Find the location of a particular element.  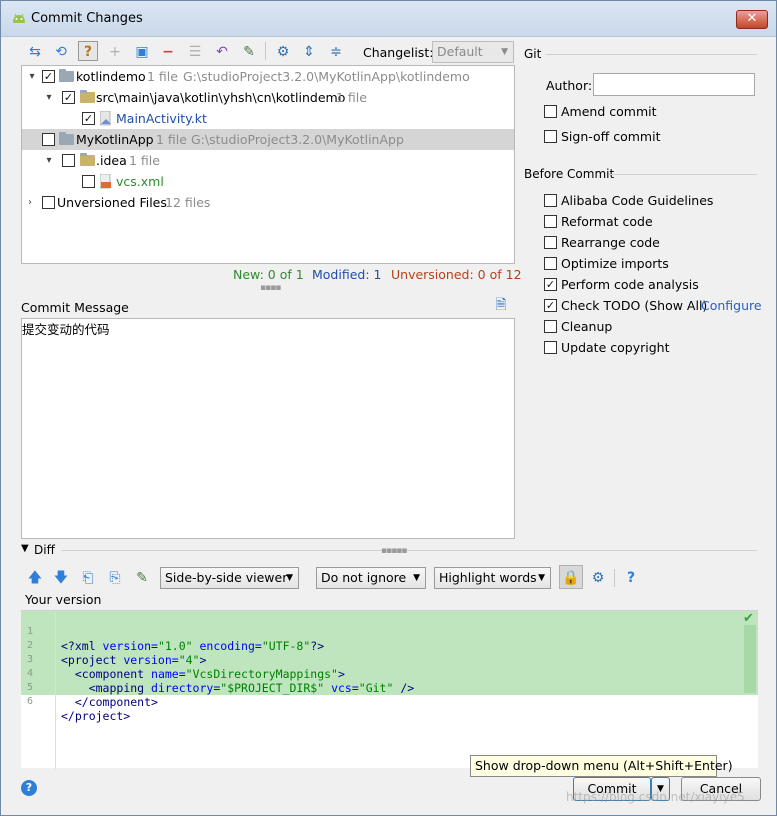

splitter-handle: ▪▪▪▪▪ is located at coordinates (394, 551).